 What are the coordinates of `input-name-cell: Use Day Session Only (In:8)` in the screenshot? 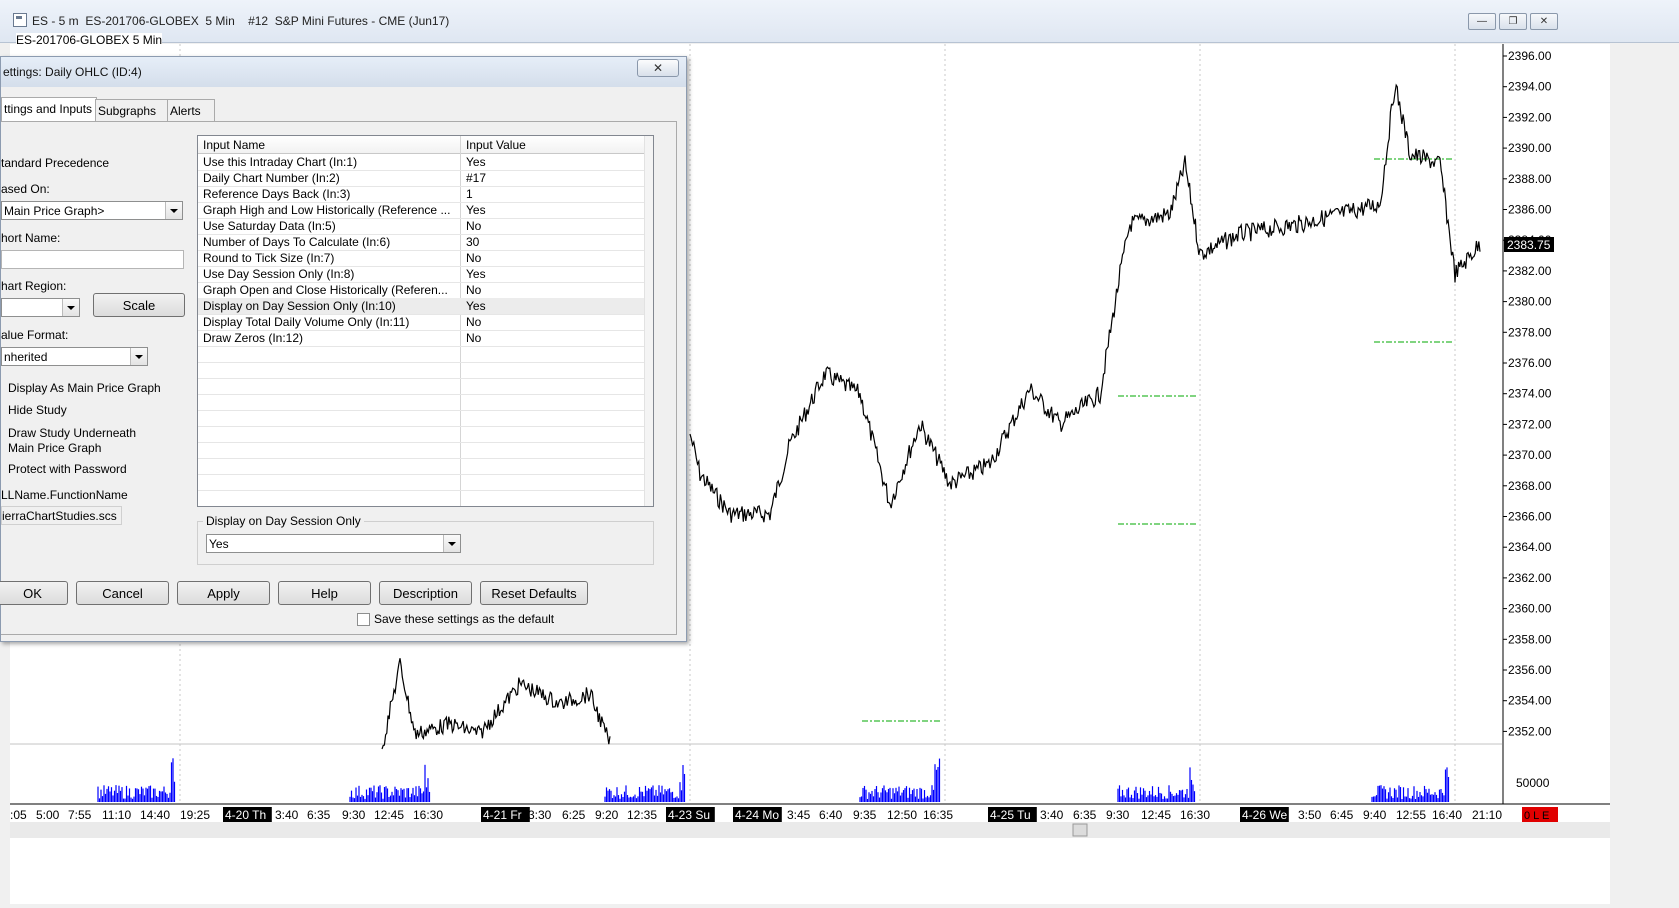 It's located at (279, 274).